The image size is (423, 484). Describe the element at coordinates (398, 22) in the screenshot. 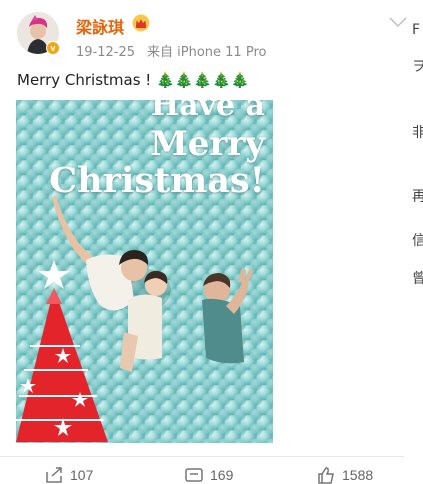

I see `chevron-down-icon` at that location.